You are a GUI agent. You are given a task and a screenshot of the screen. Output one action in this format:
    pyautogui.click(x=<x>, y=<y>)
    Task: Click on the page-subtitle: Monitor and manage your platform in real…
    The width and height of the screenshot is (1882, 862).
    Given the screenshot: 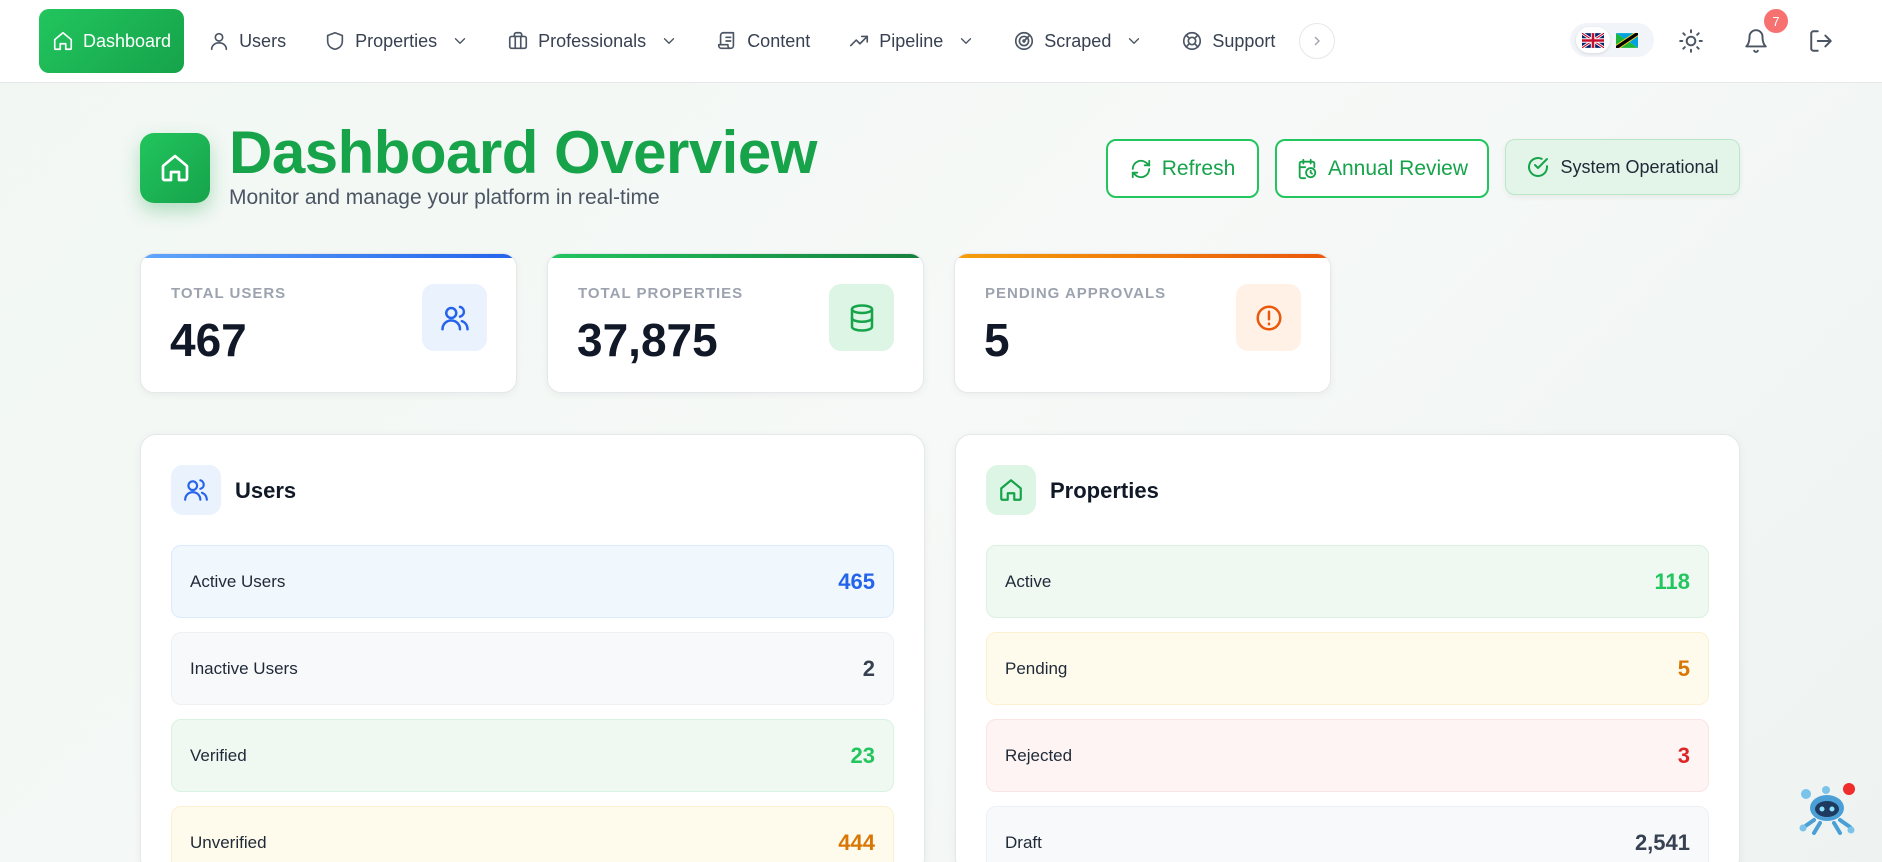 What is the action you would take?
    pyautogui.click(x=444, y=197)
    